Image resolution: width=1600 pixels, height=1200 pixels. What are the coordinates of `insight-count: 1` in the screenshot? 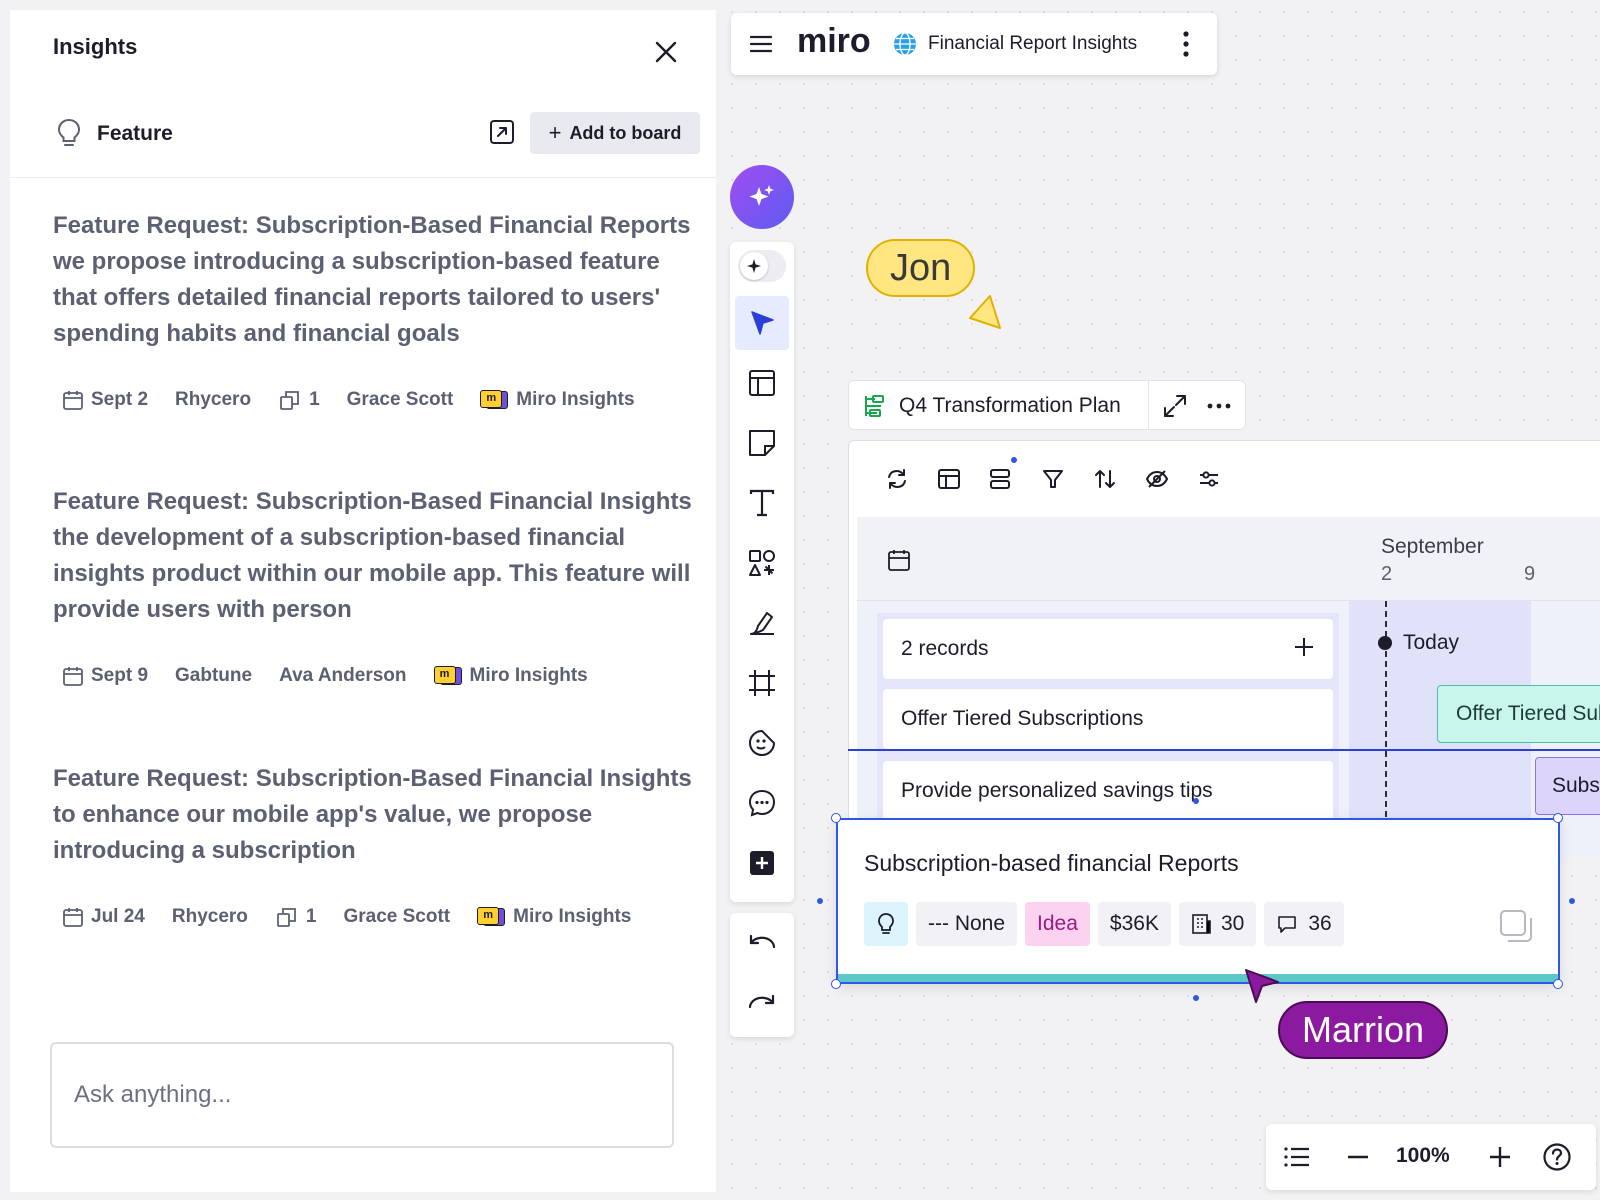 It's located at (295, 917).